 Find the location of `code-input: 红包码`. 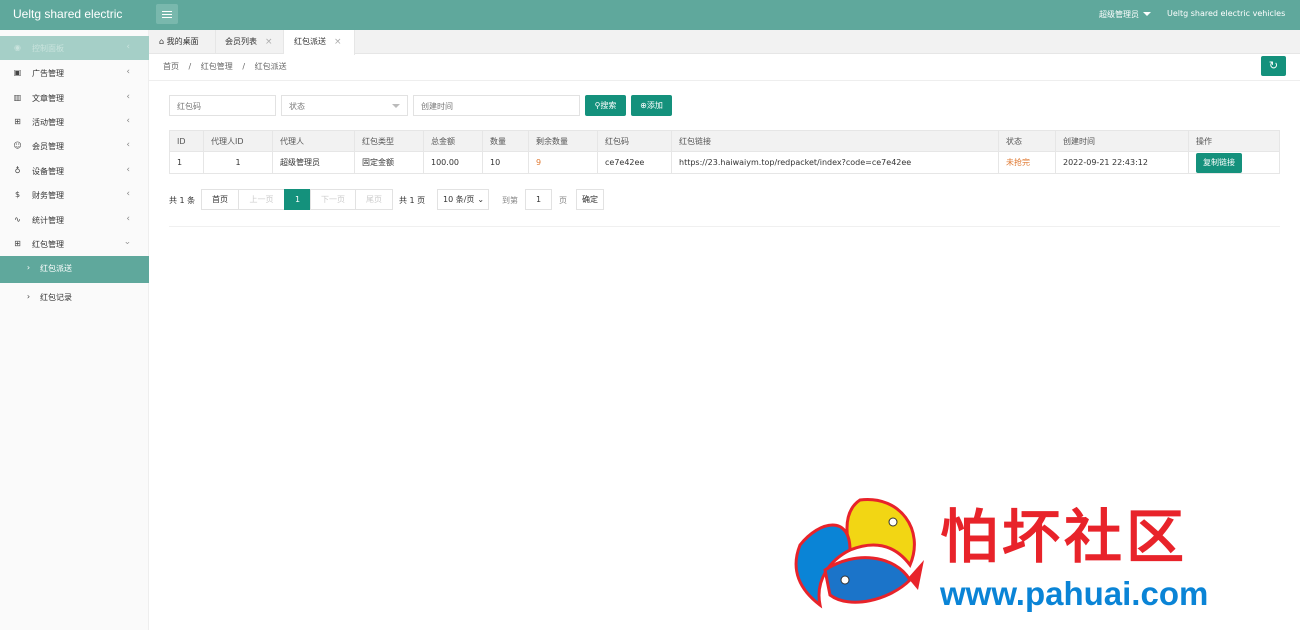

code-input: 红包码 is located at coordinates (222, 105).